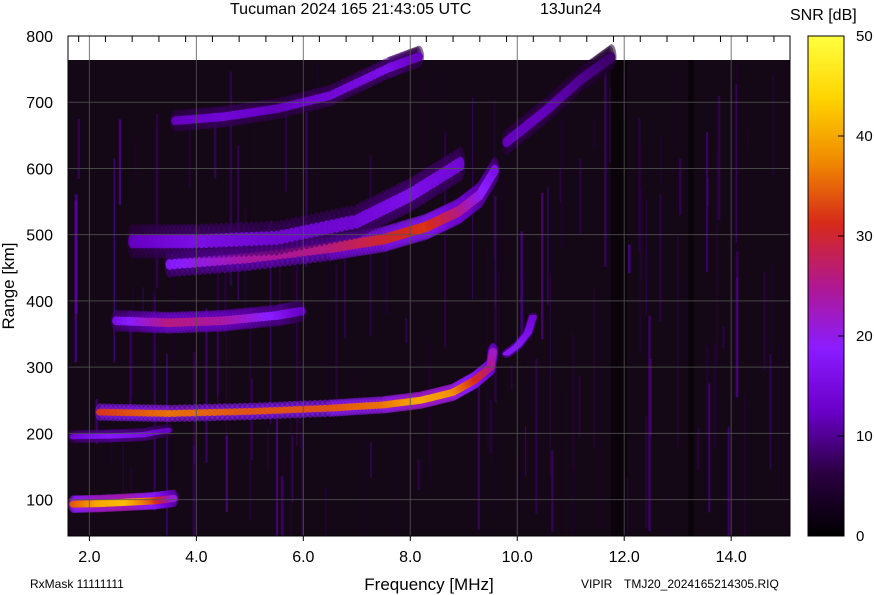  I want to click on colorbar-tick-label: 10, so click(864, 436).